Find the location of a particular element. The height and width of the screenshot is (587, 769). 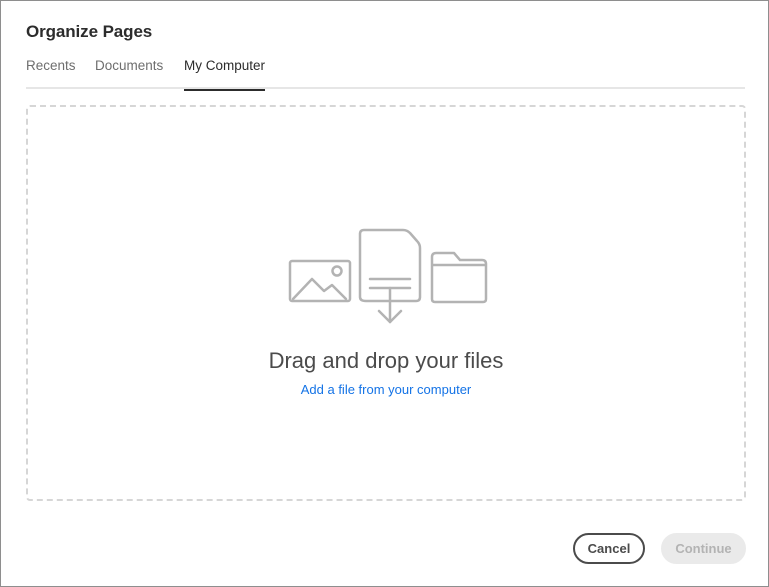

image-icon is located at coordinates (320, 281).